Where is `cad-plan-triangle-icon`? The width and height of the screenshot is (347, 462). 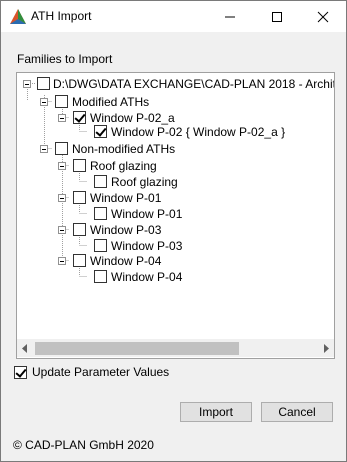 cad-plan-triangle-icon is located at coordinates (18, 16).